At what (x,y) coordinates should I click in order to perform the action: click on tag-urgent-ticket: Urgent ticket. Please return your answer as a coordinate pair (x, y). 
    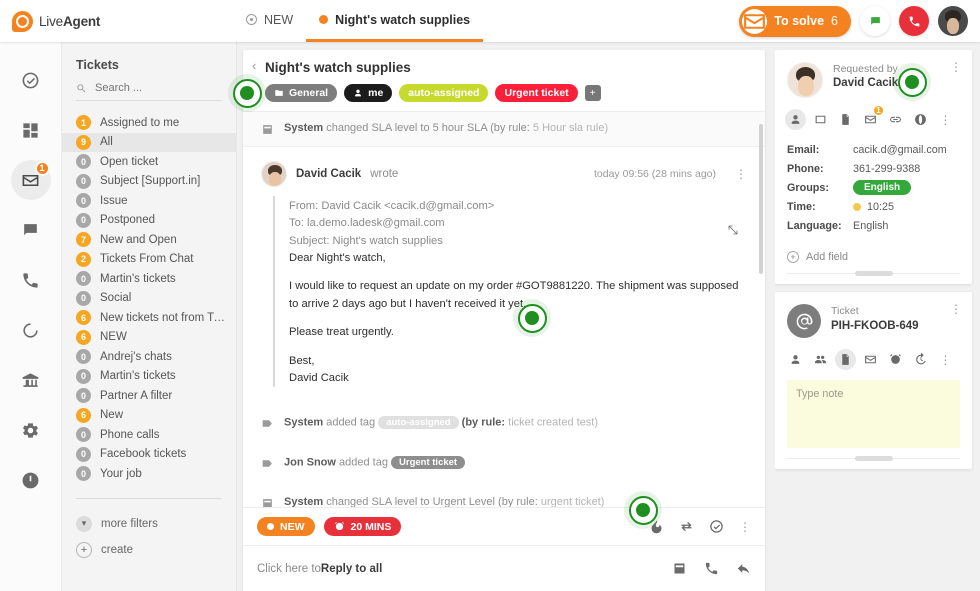
    Looking at the image, I should click on (536, 93).